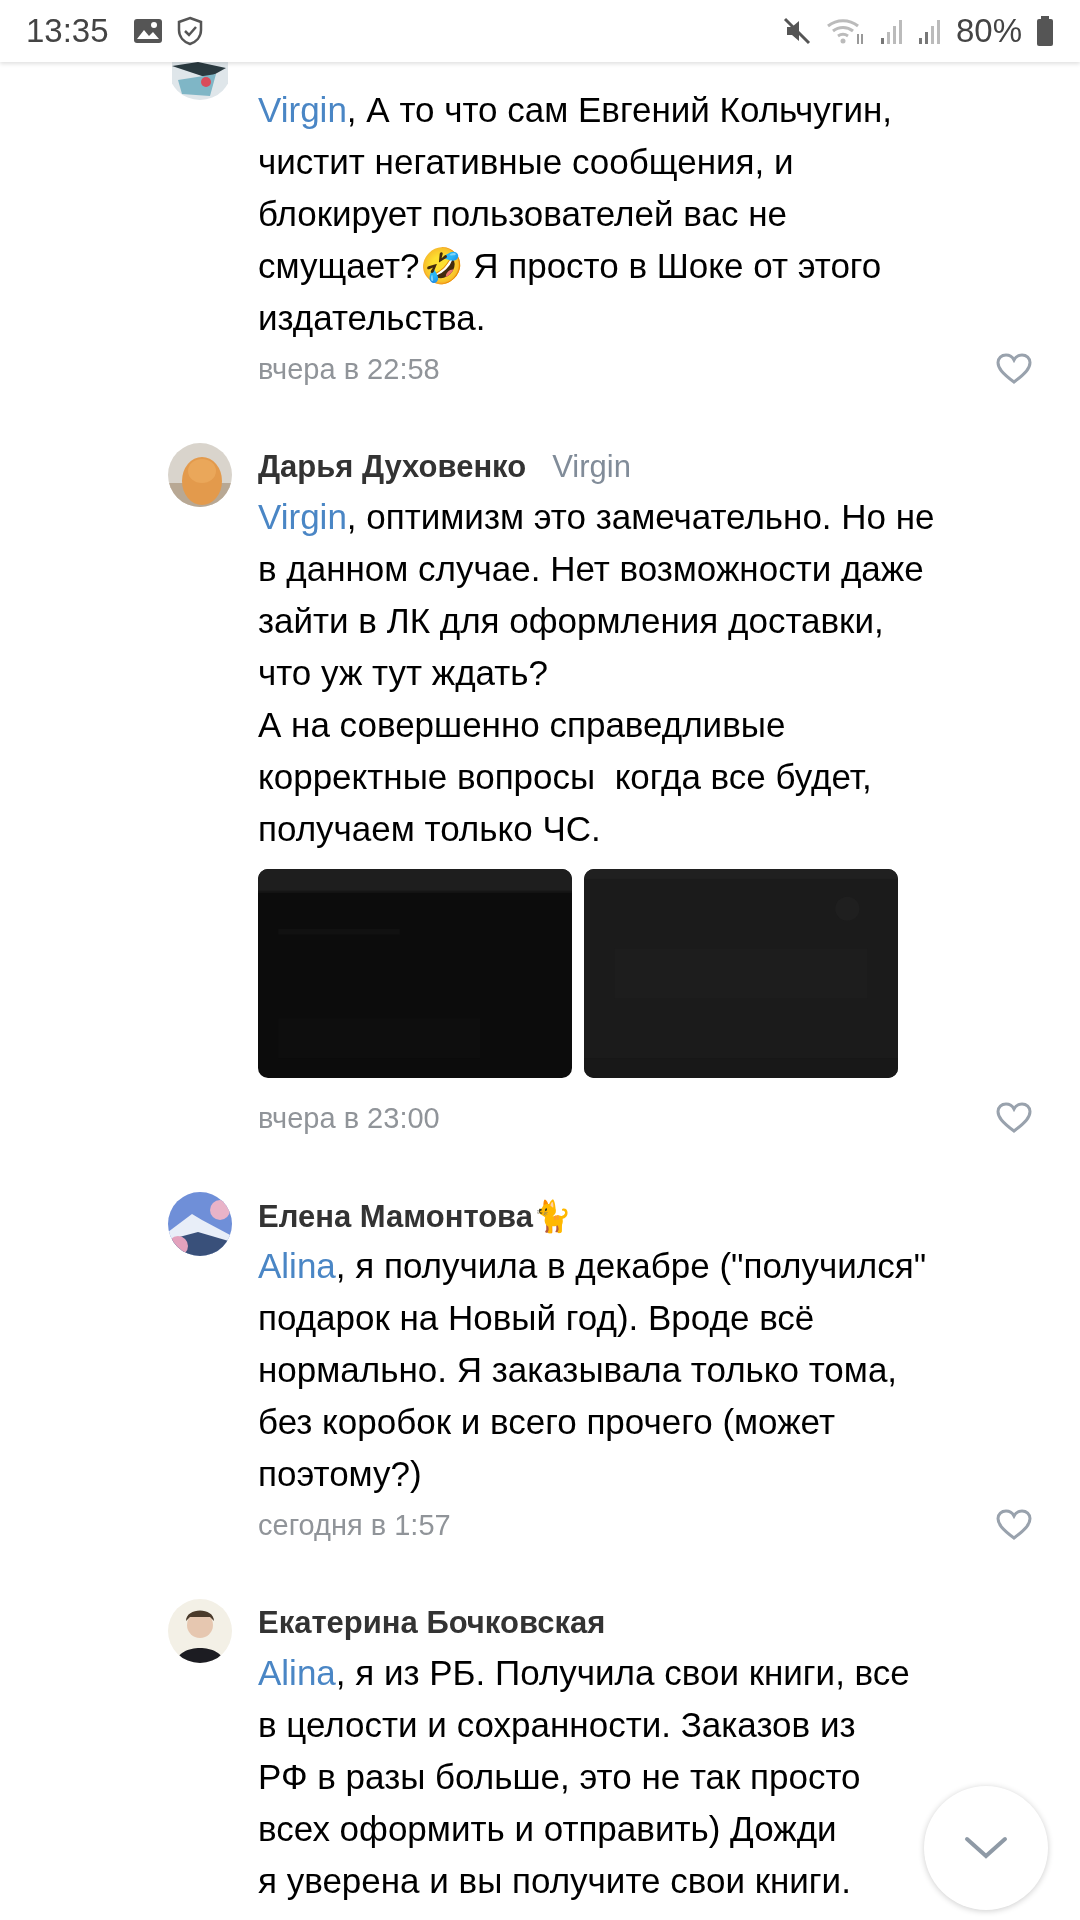 The height and width of the screenshot is (1920, 1080). What do you see at coordinates (354, 1525) in the screenshot?
I see `comment-time: сегодня в 1:57` at bounding box center [354, 1525].